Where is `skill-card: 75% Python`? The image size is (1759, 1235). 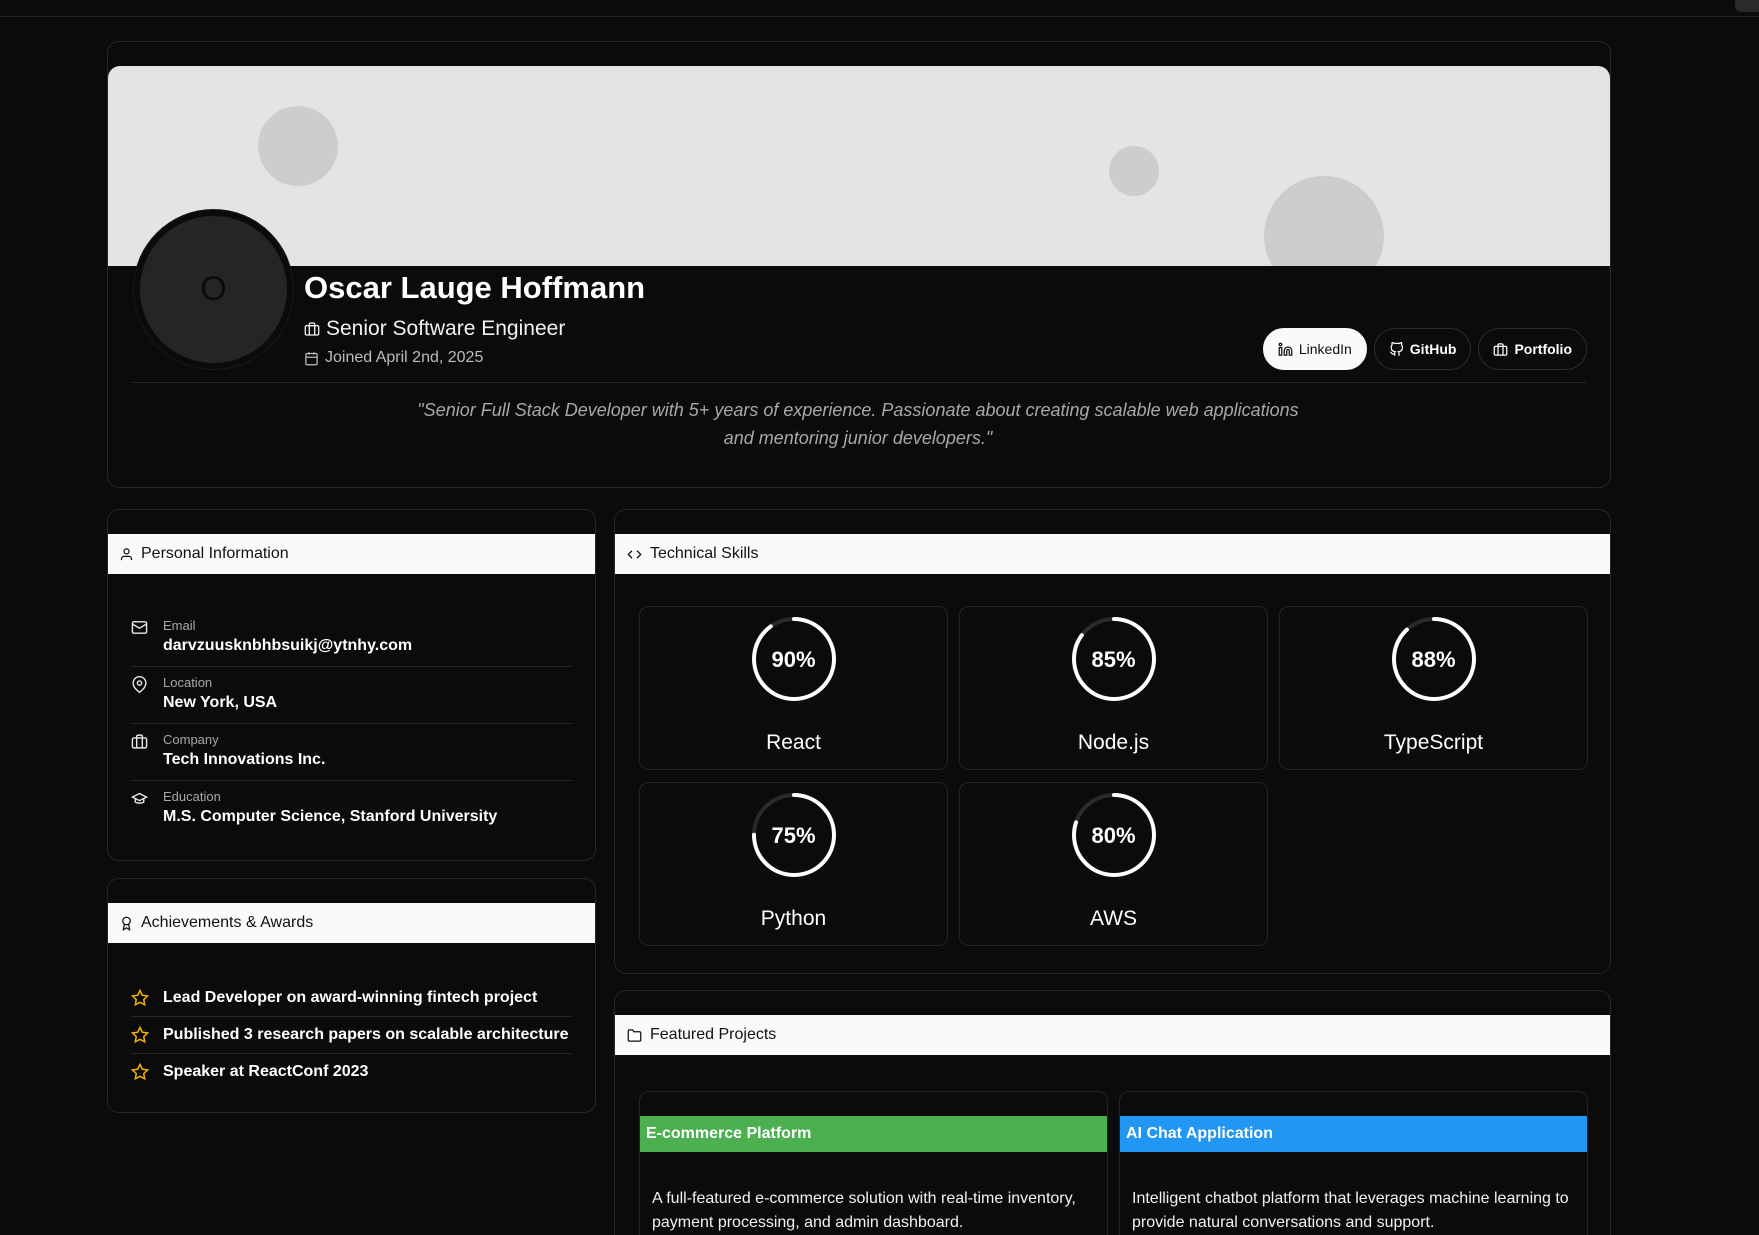
skill-card: 75% Python is located at coordinates (793, 864).